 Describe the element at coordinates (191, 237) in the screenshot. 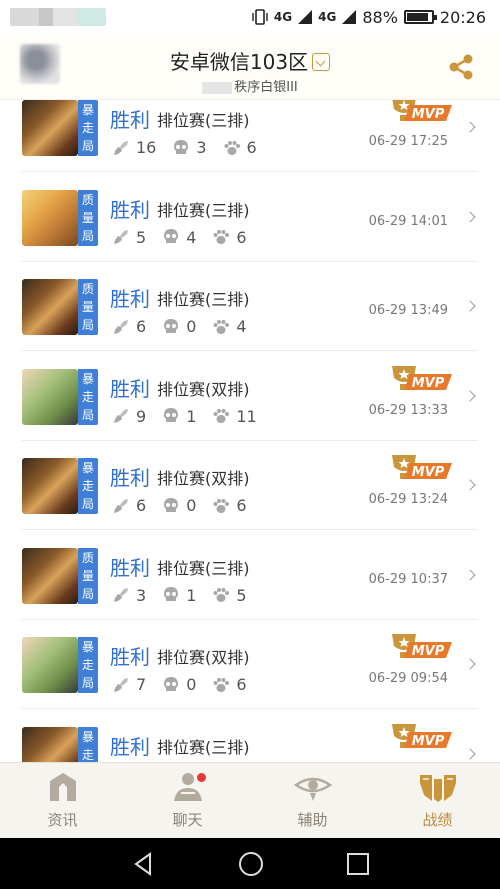

I see `deaths-value: 4` at that location.